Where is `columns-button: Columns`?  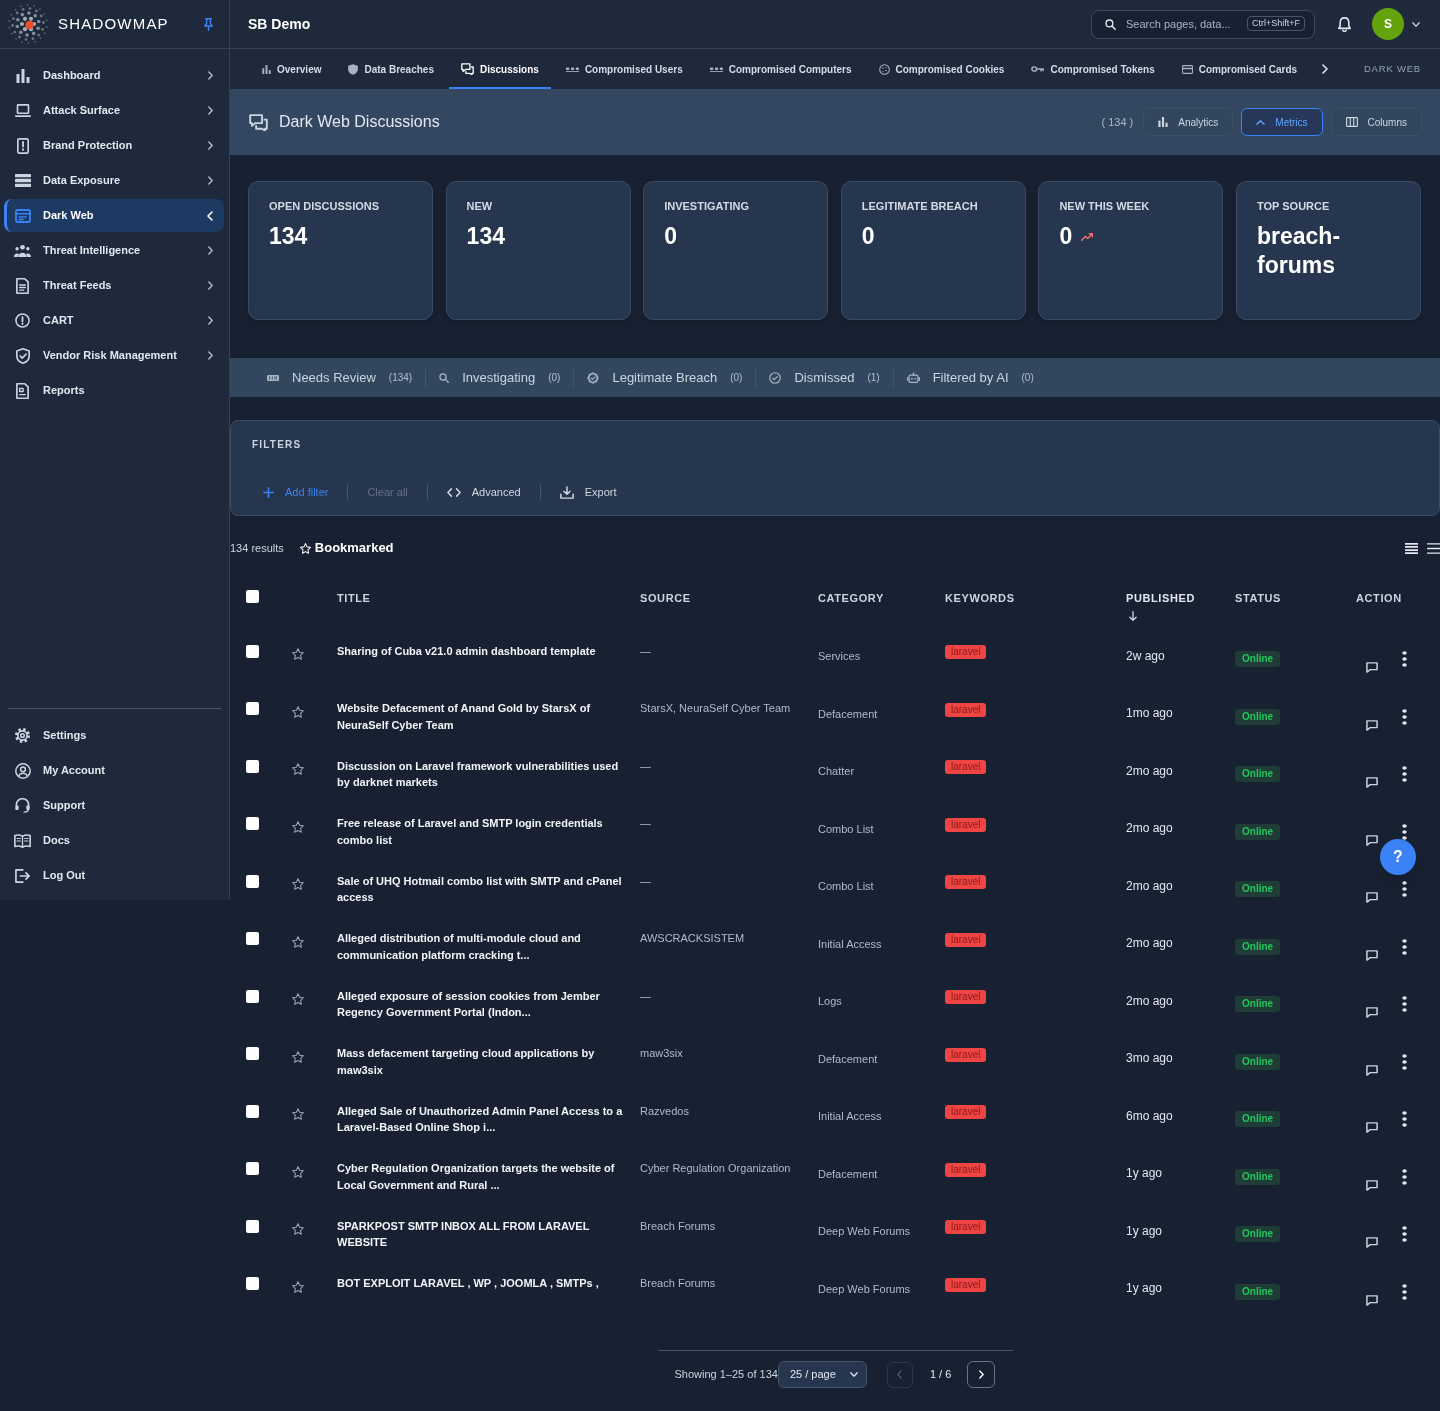 columns-button: Columns is located at coordinates (1376, 122).